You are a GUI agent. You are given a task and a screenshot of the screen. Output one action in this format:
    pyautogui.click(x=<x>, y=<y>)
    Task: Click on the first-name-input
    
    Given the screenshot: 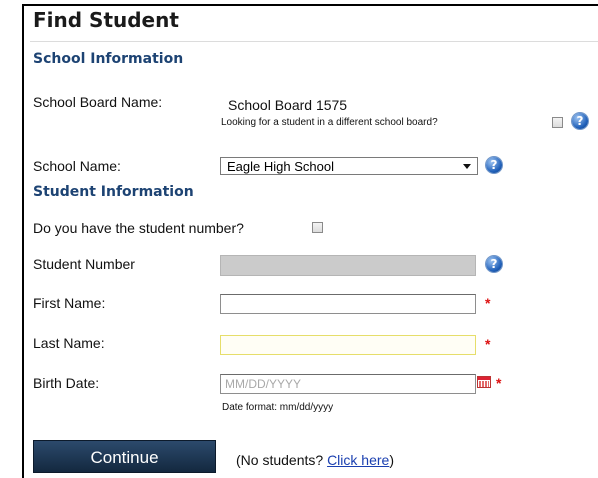 What is the action you would take?
    pyautogui.click(x=348, y=304)
    